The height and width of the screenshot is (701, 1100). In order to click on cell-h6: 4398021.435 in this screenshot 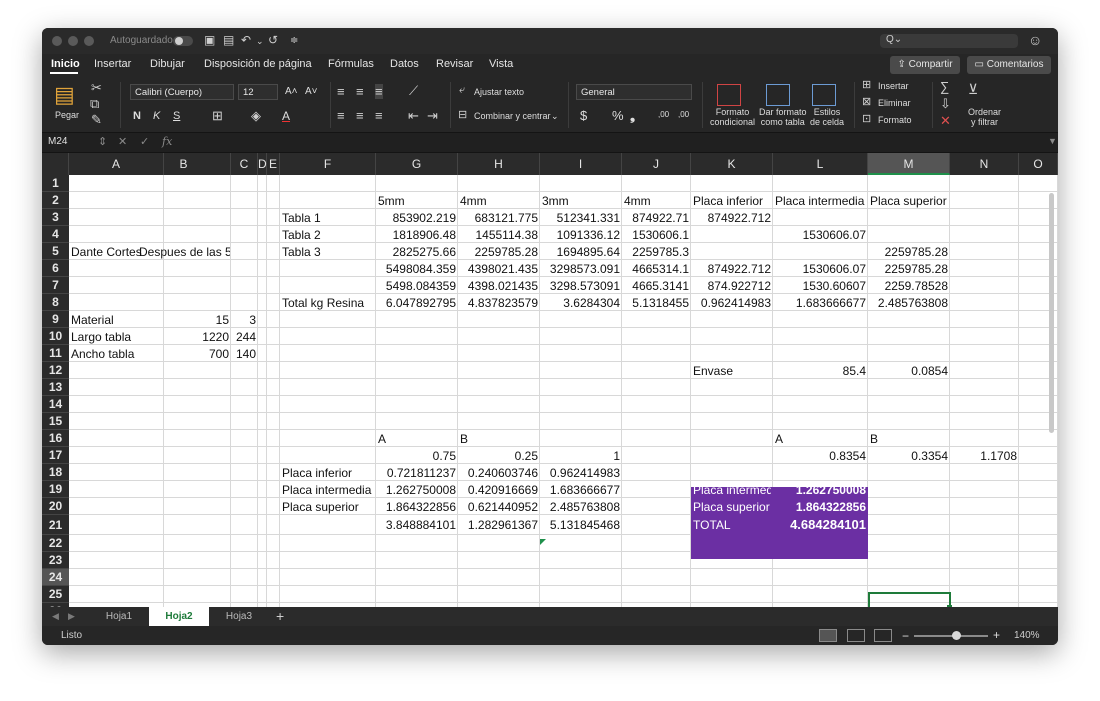, I will do `click(499, 269)`.